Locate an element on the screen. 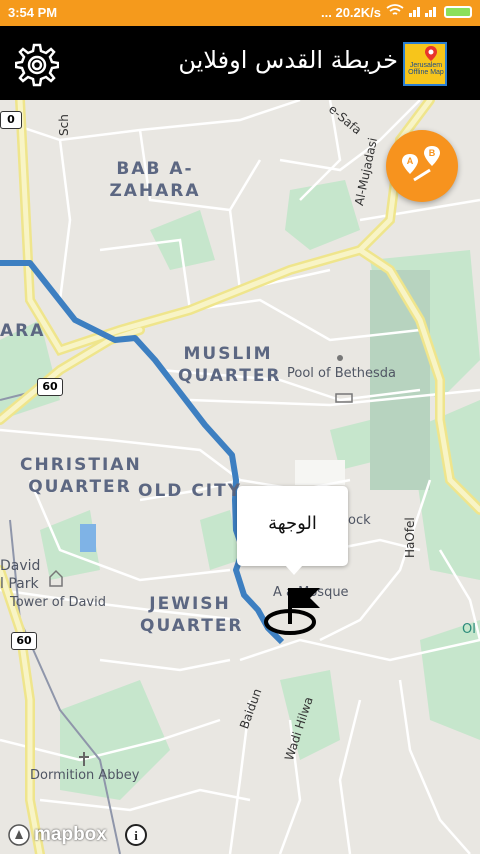  street-label: HaOfel is located at coordinates (410, 537).